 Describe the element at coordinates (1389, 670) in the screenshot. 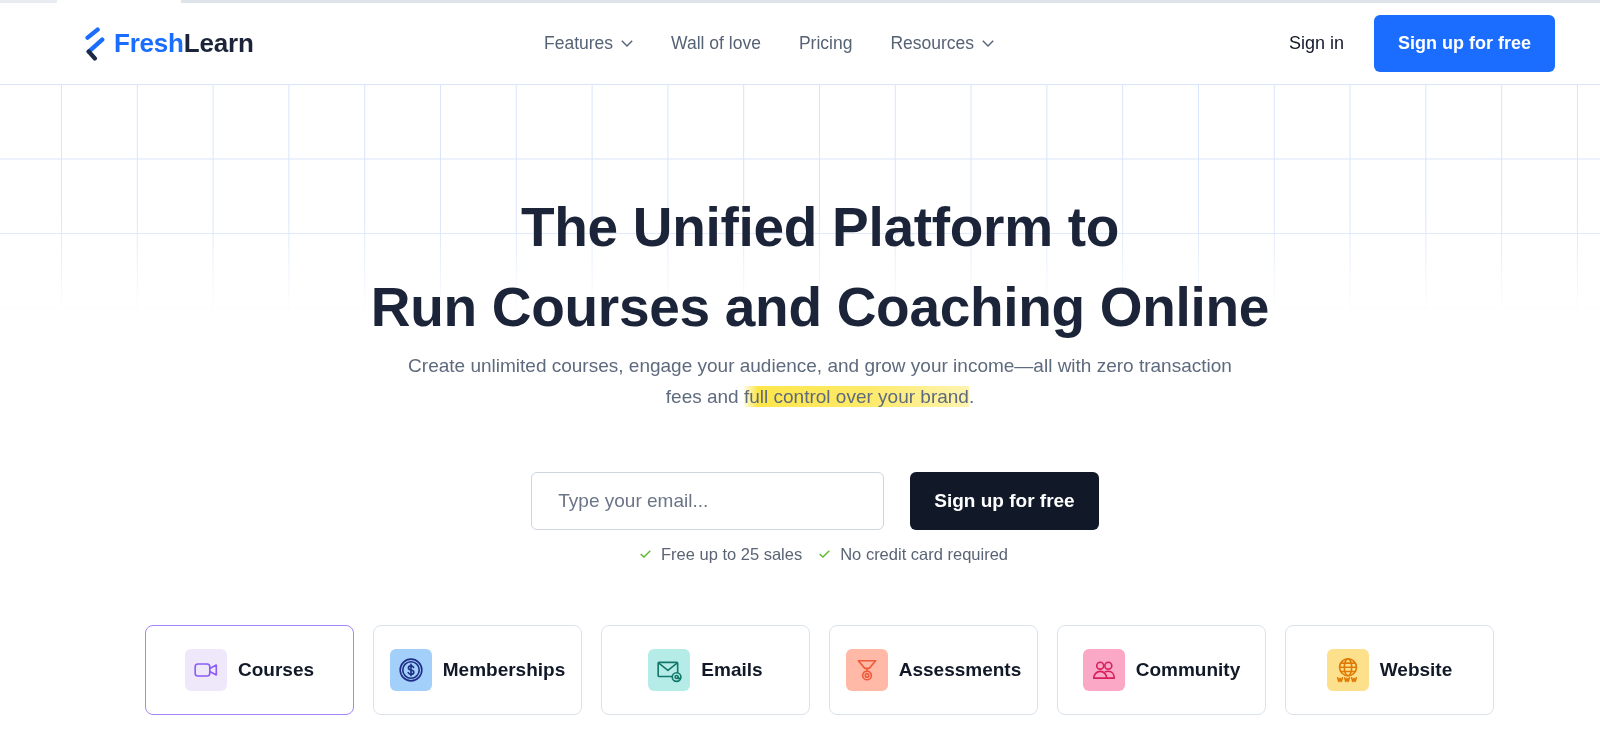

I see `feature-tab: Website` at that location.